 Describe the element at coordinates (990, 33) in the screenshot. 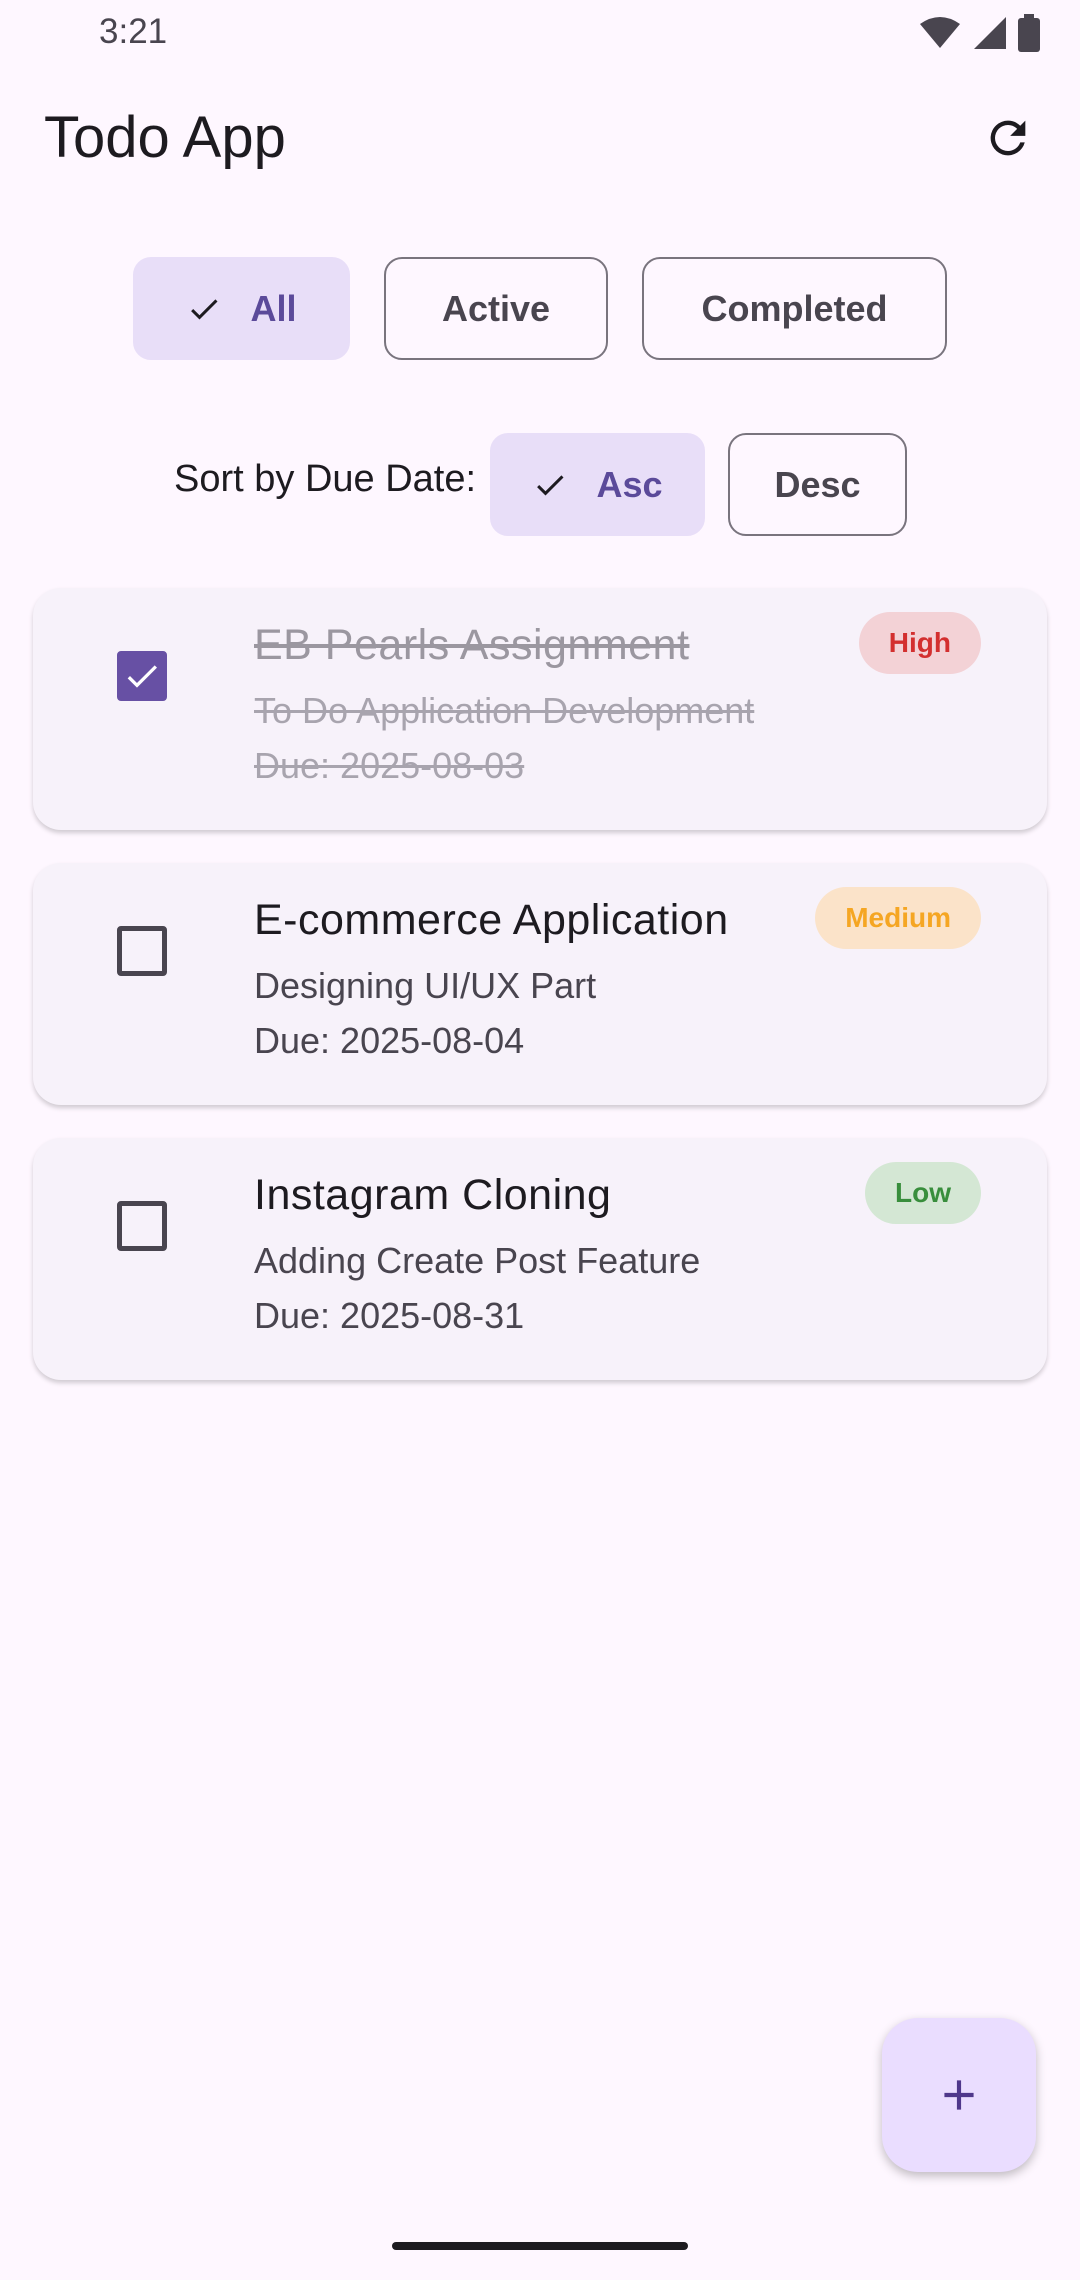

I see `signal-icon` at that location.